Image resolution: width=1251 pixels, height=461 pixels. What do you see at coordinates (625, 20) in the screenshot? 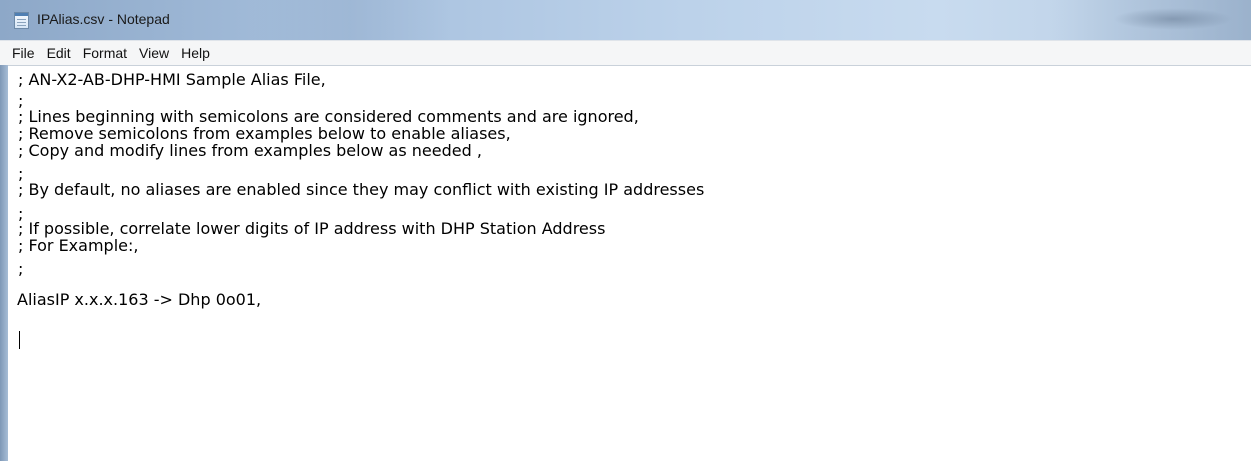
I see `title-bar: IPAlias.csv - Notepad` at bounding box center [625, 20].